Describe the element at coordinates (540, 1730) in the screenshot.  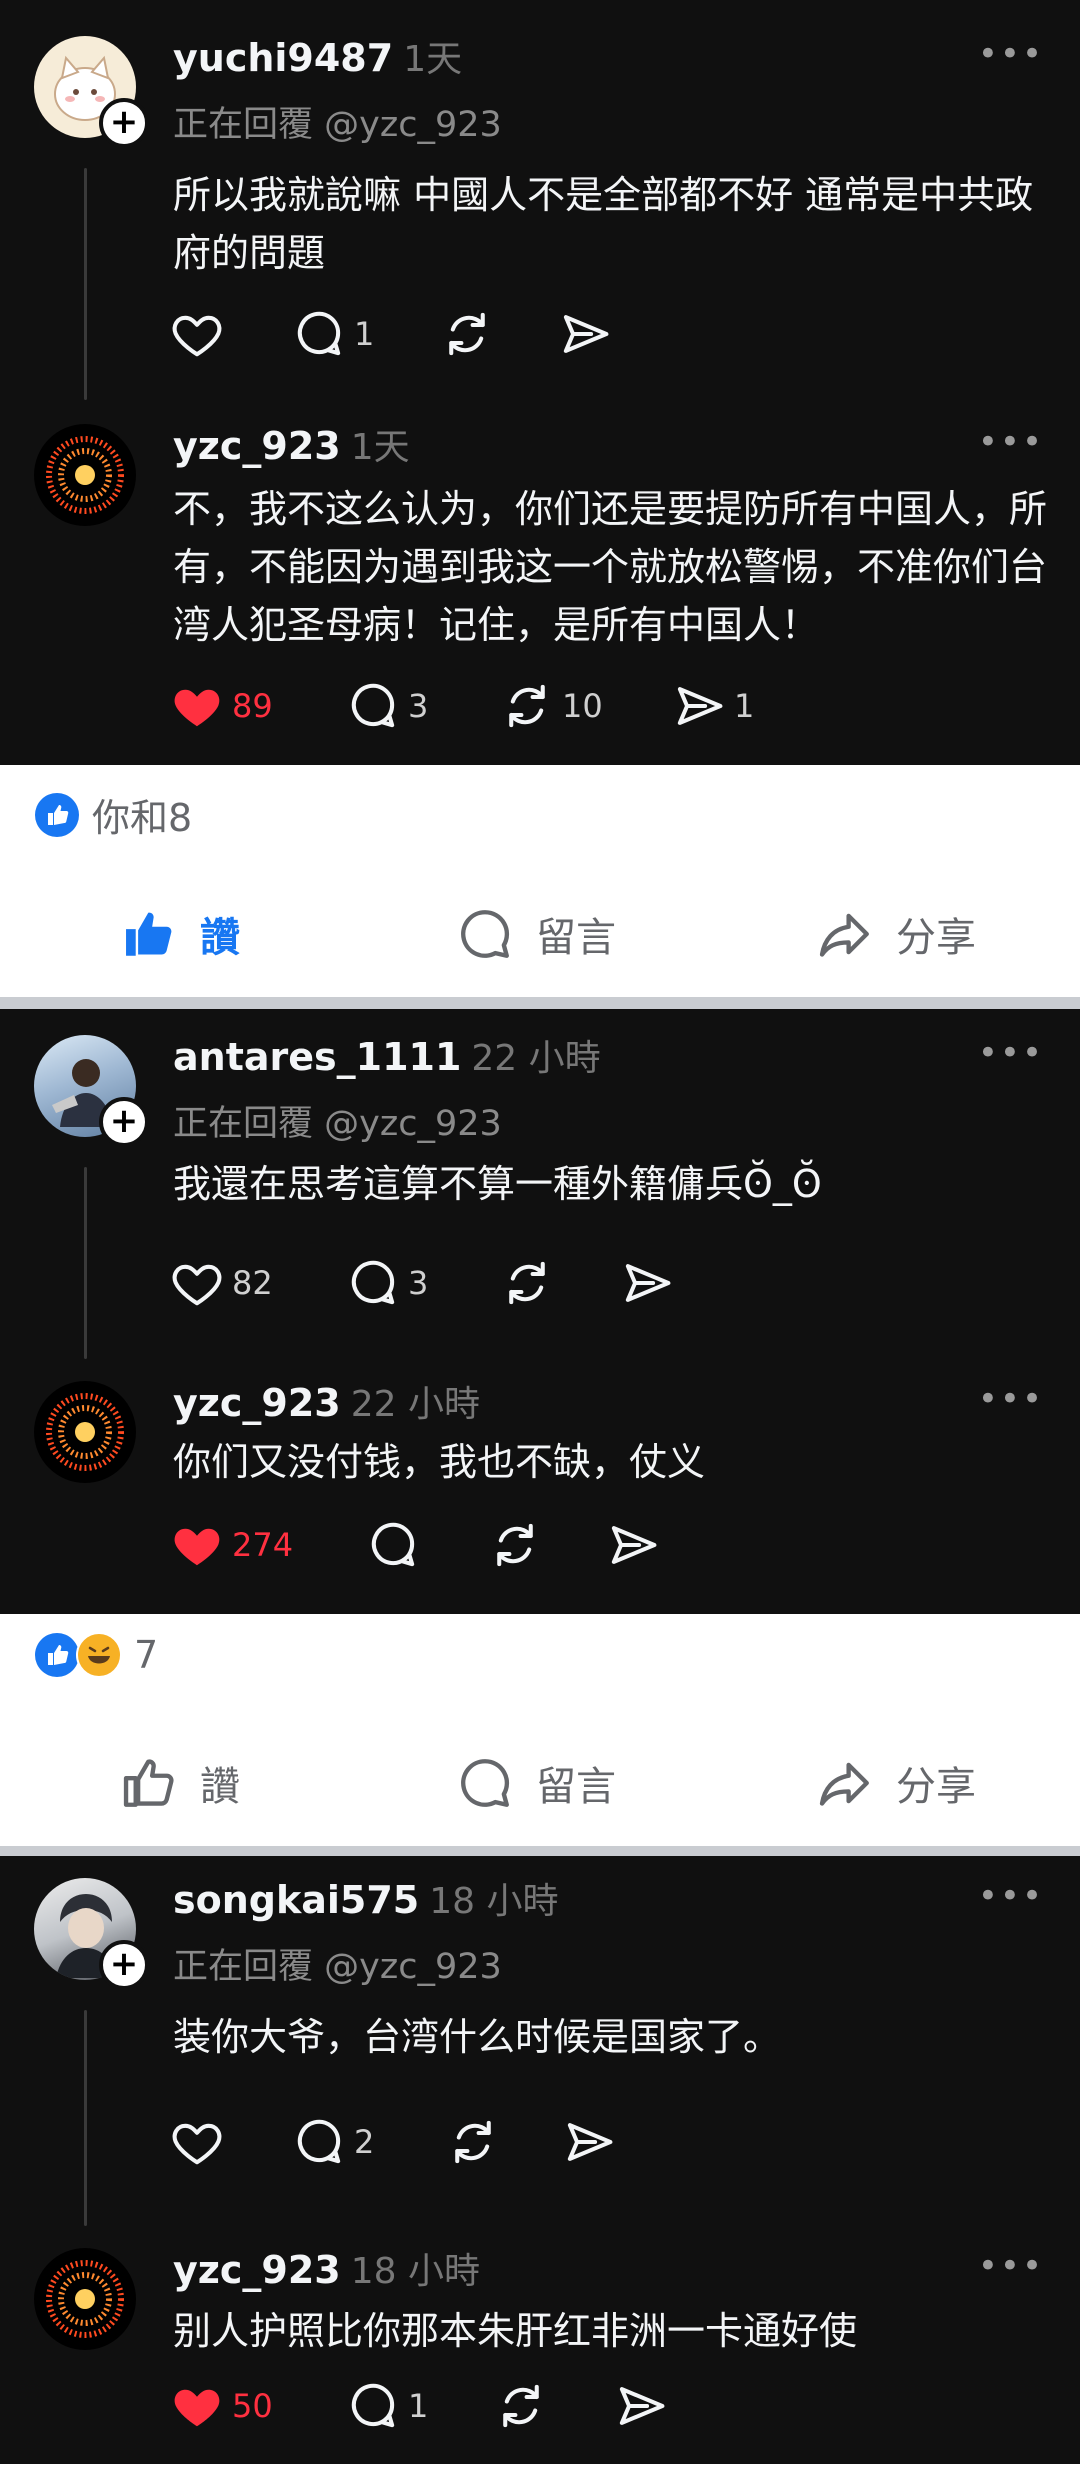
I see `fb-reaction-bar: 7 讚 留言 分享` at that location.